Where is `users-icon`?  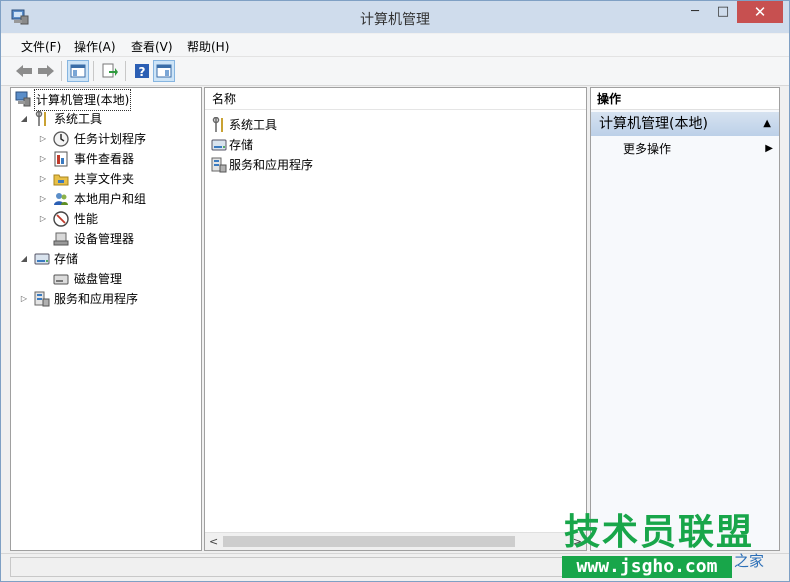 users-icon is located at coordinates (61, 199).